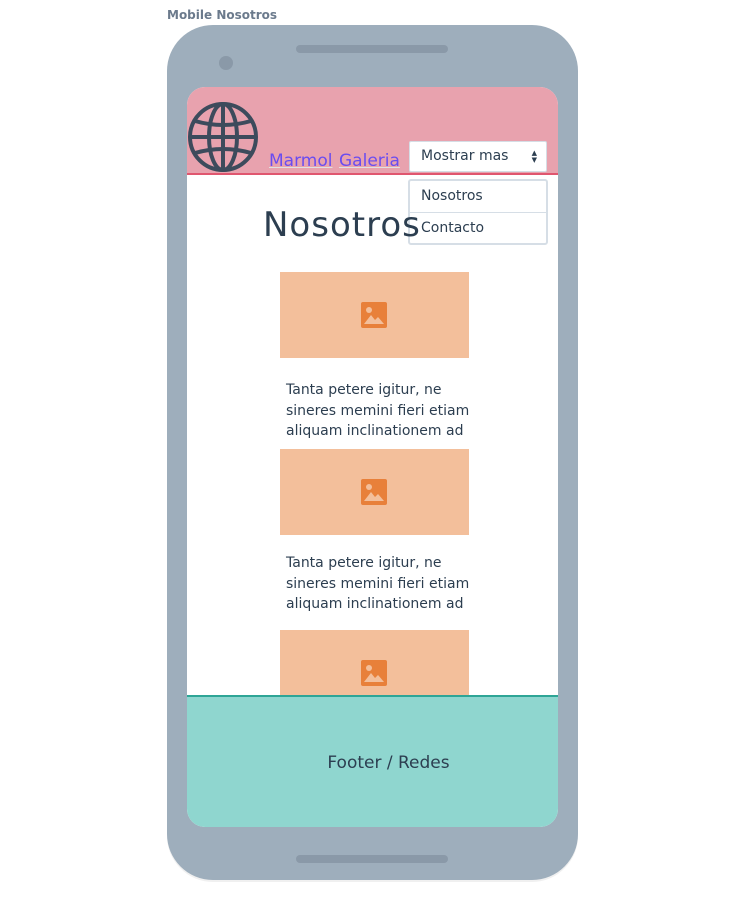  I want to click on header: Marmol Galeria Mostrar mas ▲ ▼, so click(372, 131).